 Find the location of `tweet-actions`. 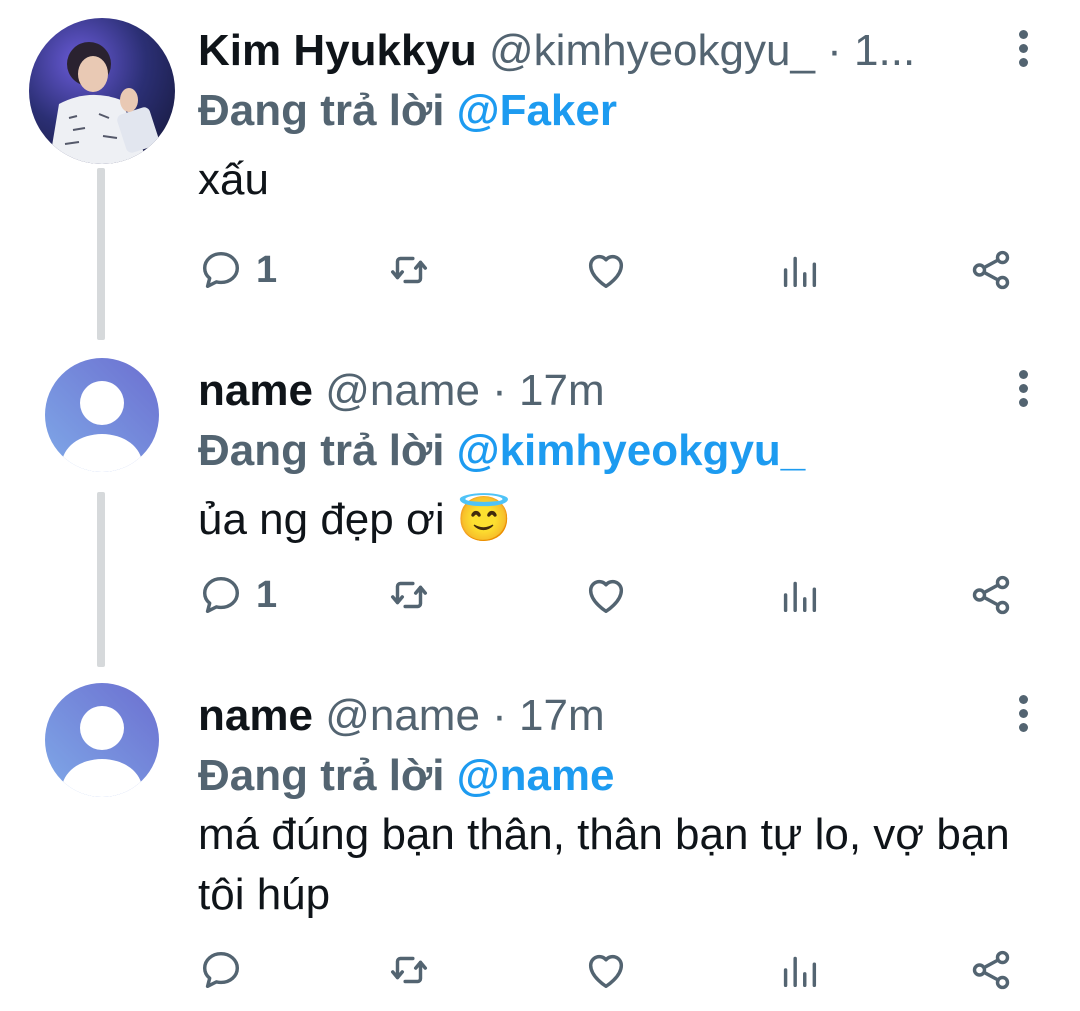

tweet-actions is located at coordinates (609, 970).